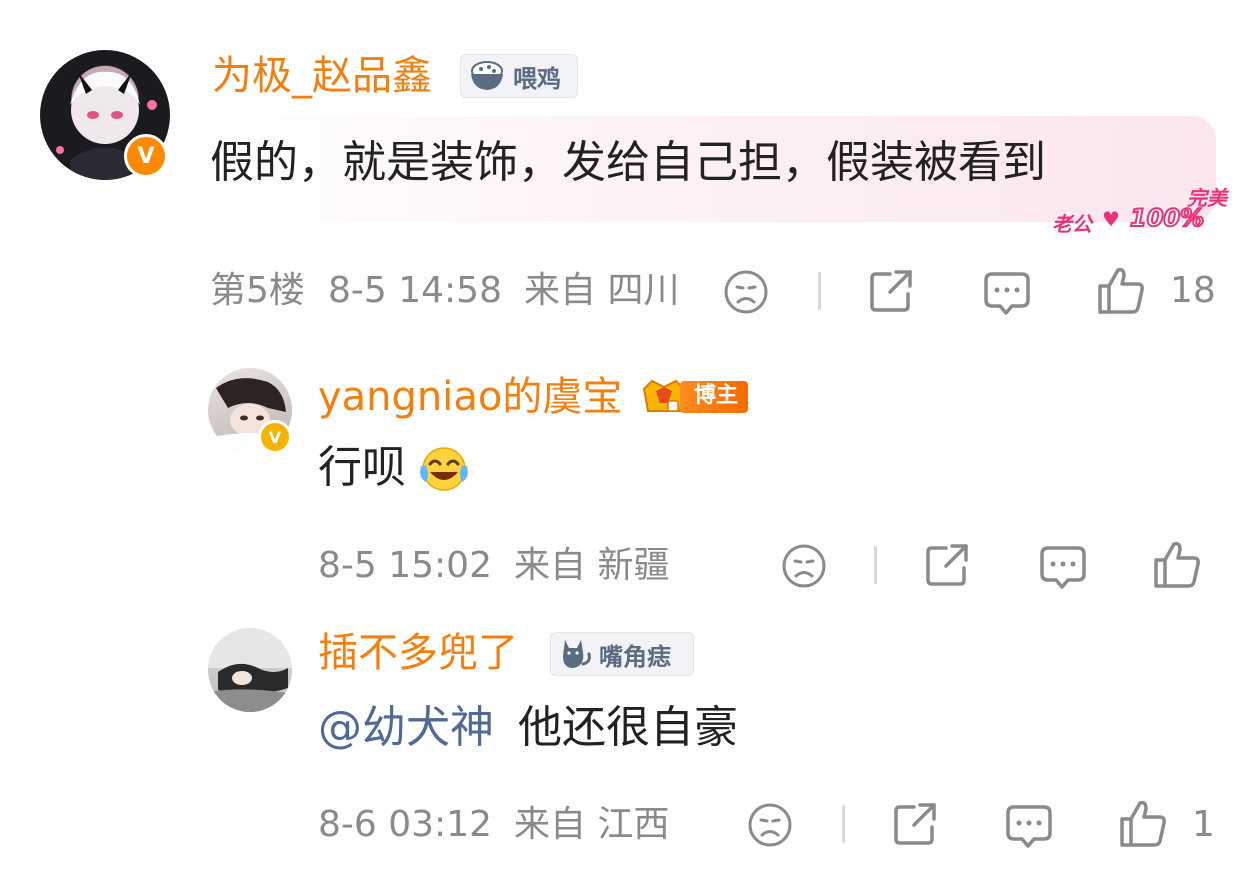  What do you see at coordinates (470, 397) in the screenshot?
I see `username: yangniao的虞宝` at bounding box center [470, 397].